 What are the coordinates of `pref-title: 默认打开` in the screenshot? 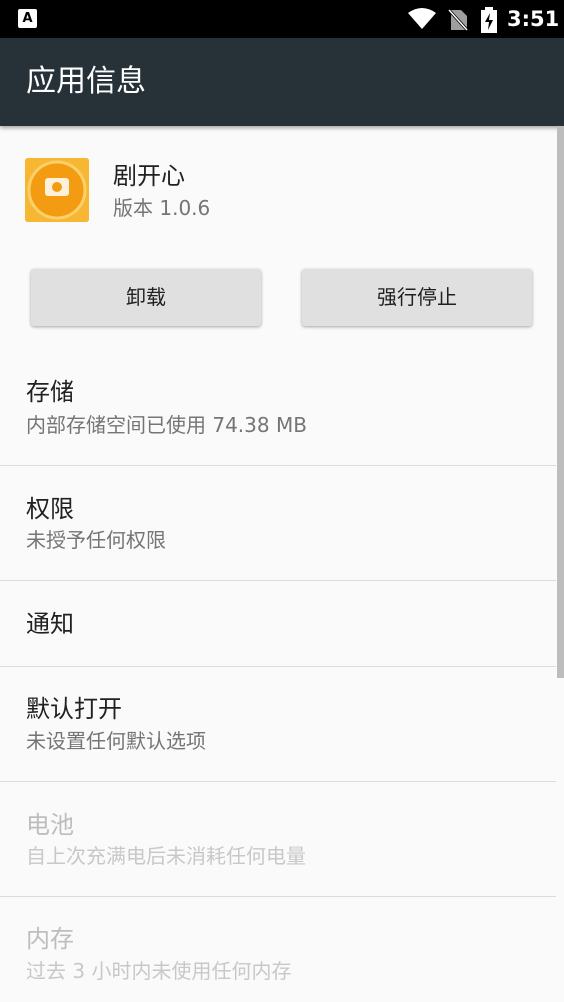 It's located at (74, 709).